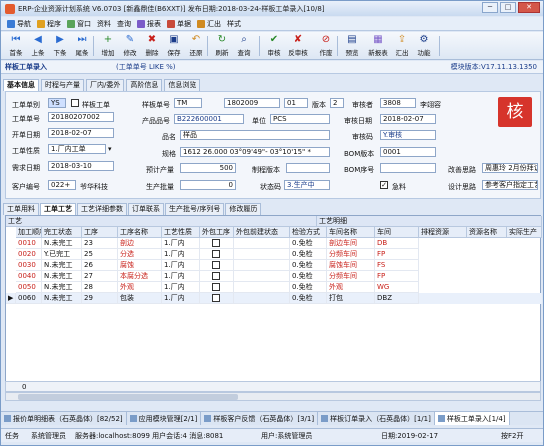 This screenshot has height=446, width=544. Describe the element at coordinates (62, 254) in the screenshot. I see `table-cell: Y.已完工` at that location.